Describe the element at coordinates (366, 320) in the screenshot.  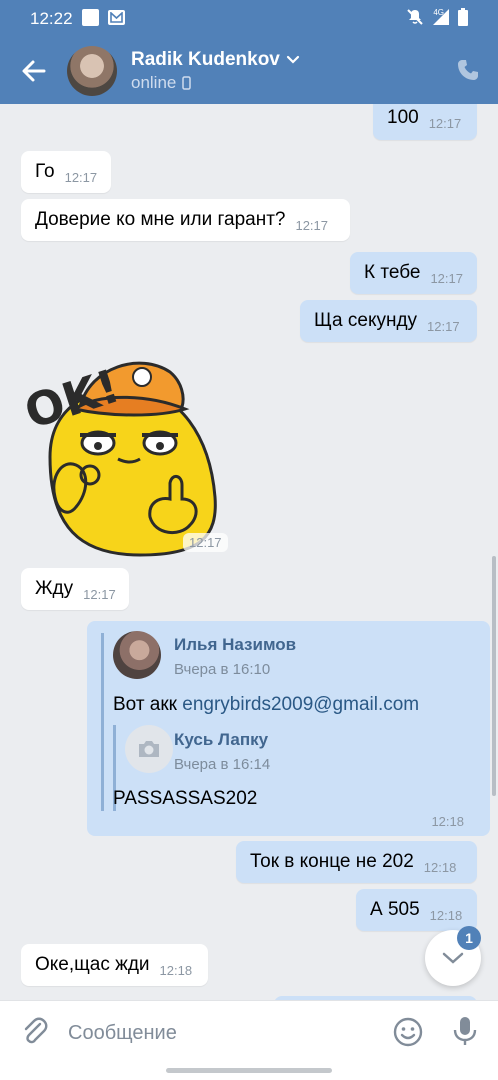
I see `message-text: Ща секунду` at that location.